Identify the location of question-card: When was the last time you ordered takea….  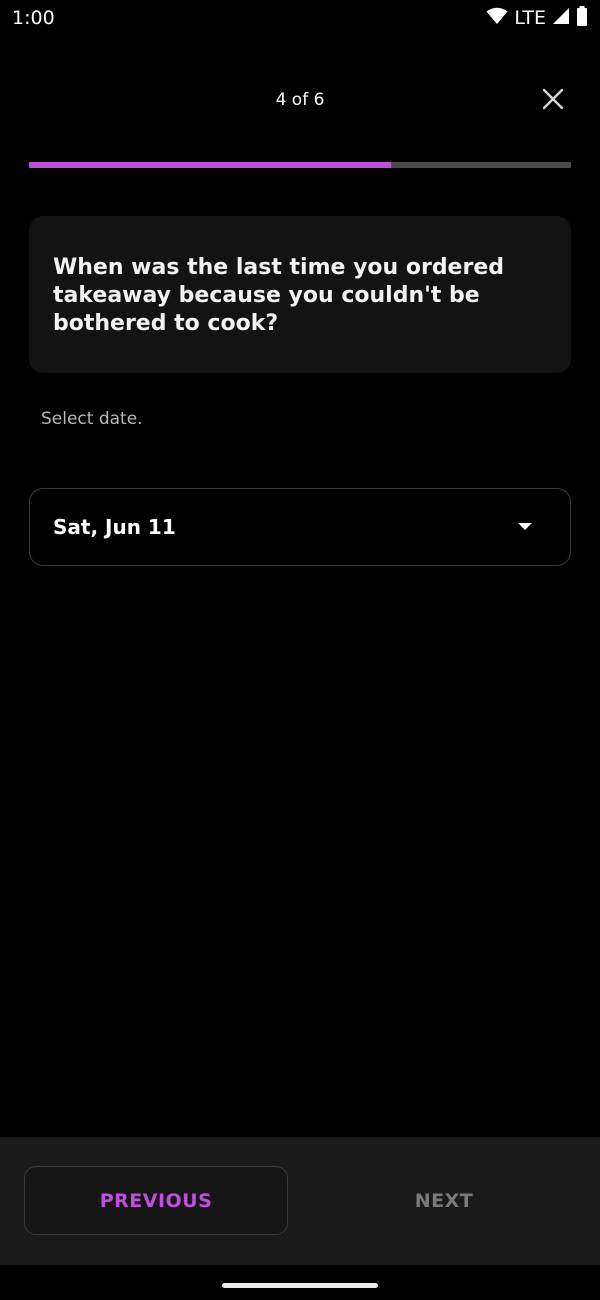
(300, 294).